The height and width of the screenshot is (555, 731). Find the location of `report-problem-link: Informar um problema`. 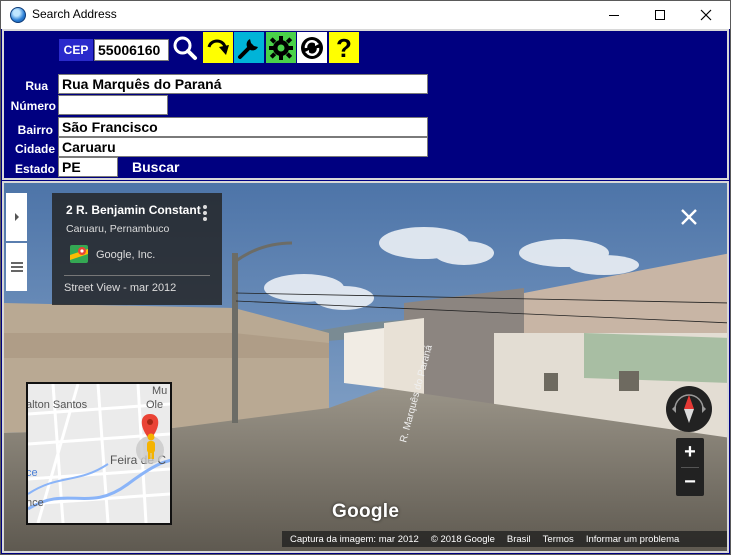

report-problem-link: Informar um problema is located at coordinates (632, 539).